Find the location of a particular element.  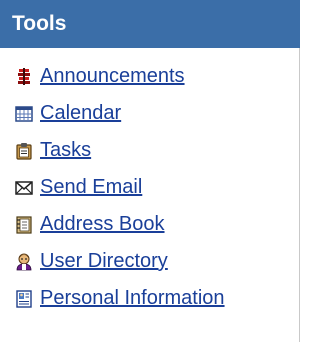

tasks-link: Tasks is located at coordinates (65, 150).